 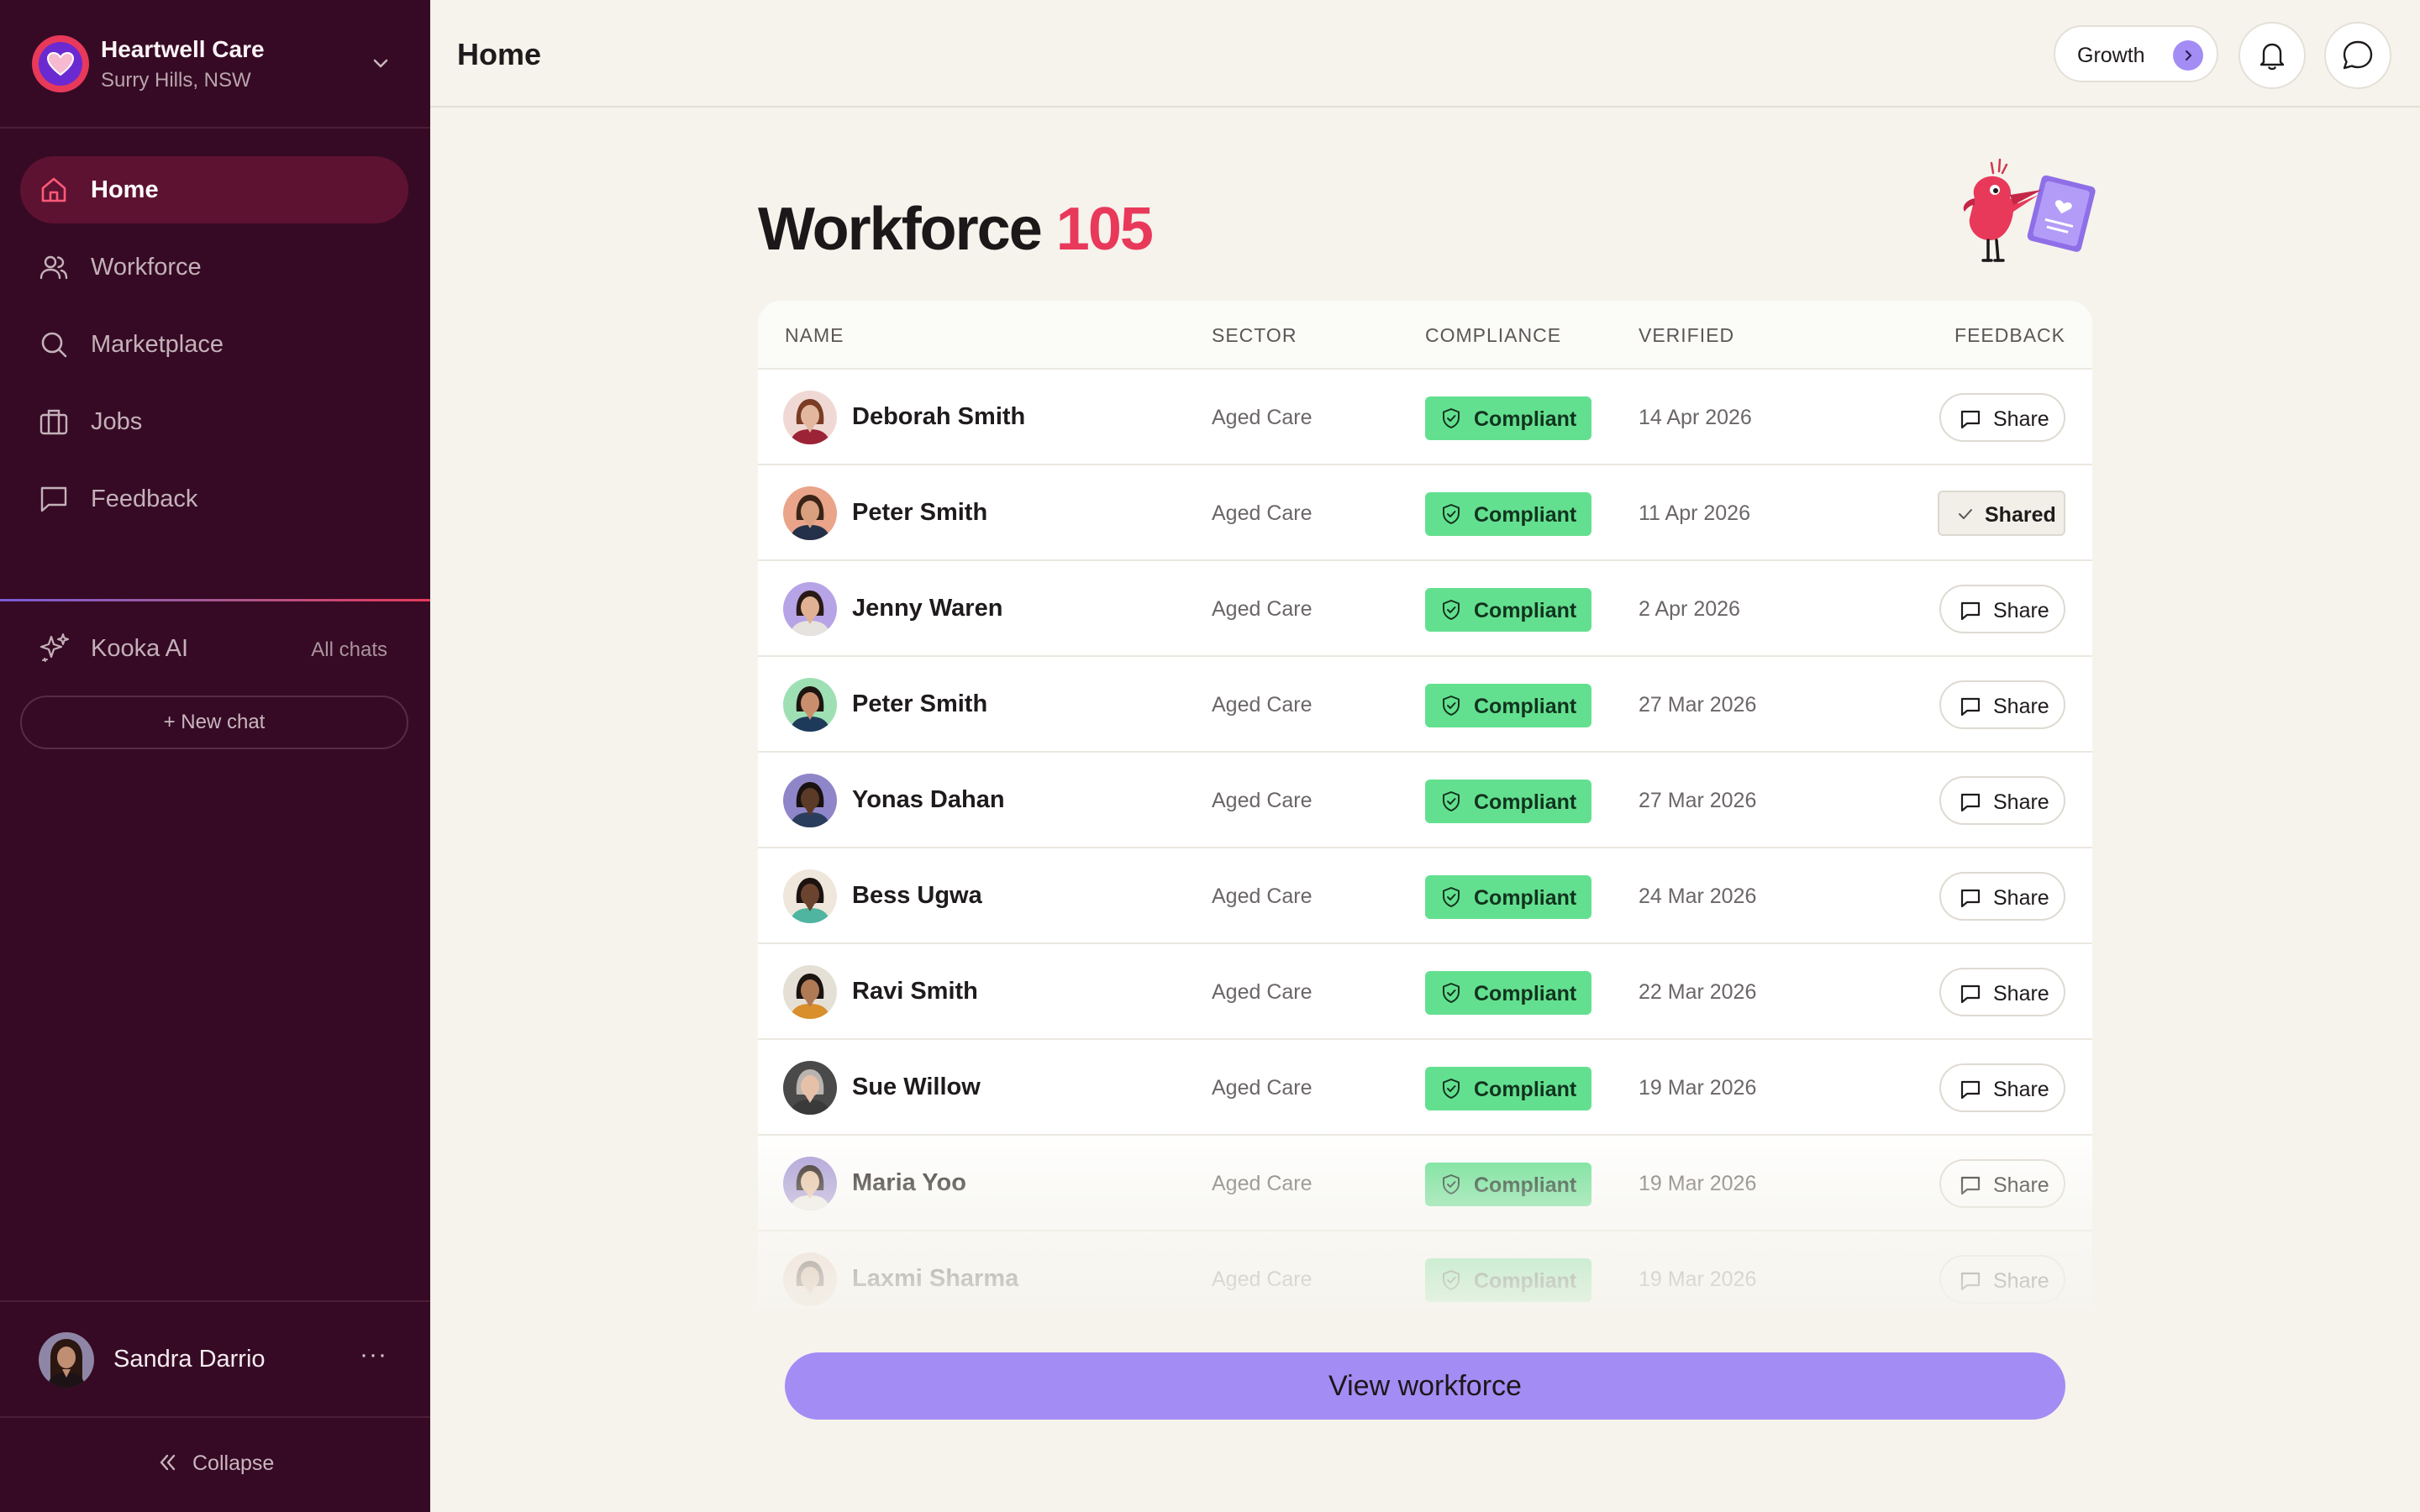 I want to click on verified-date: 19 Mar 2026, so click(x=1698, y=1279).